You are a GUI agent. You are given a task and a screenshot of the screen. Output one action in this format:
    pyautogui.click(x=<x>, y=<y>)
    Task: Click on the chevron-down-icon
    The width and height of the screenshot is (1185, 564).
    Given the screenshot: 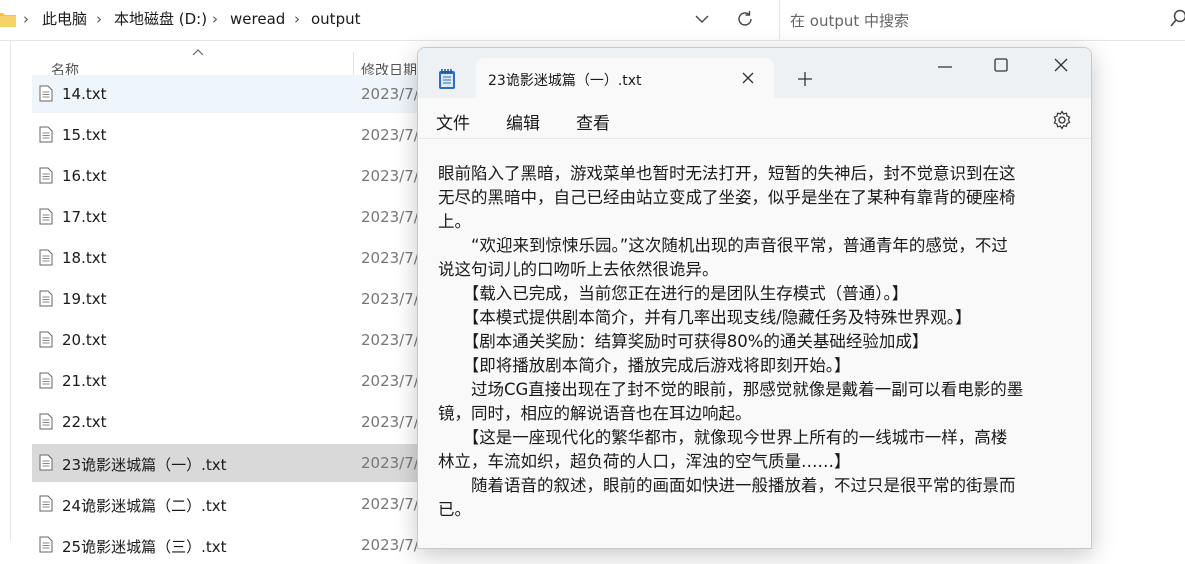 What is the action you would take?
    pyautogui.click(x=702, y=19)
    